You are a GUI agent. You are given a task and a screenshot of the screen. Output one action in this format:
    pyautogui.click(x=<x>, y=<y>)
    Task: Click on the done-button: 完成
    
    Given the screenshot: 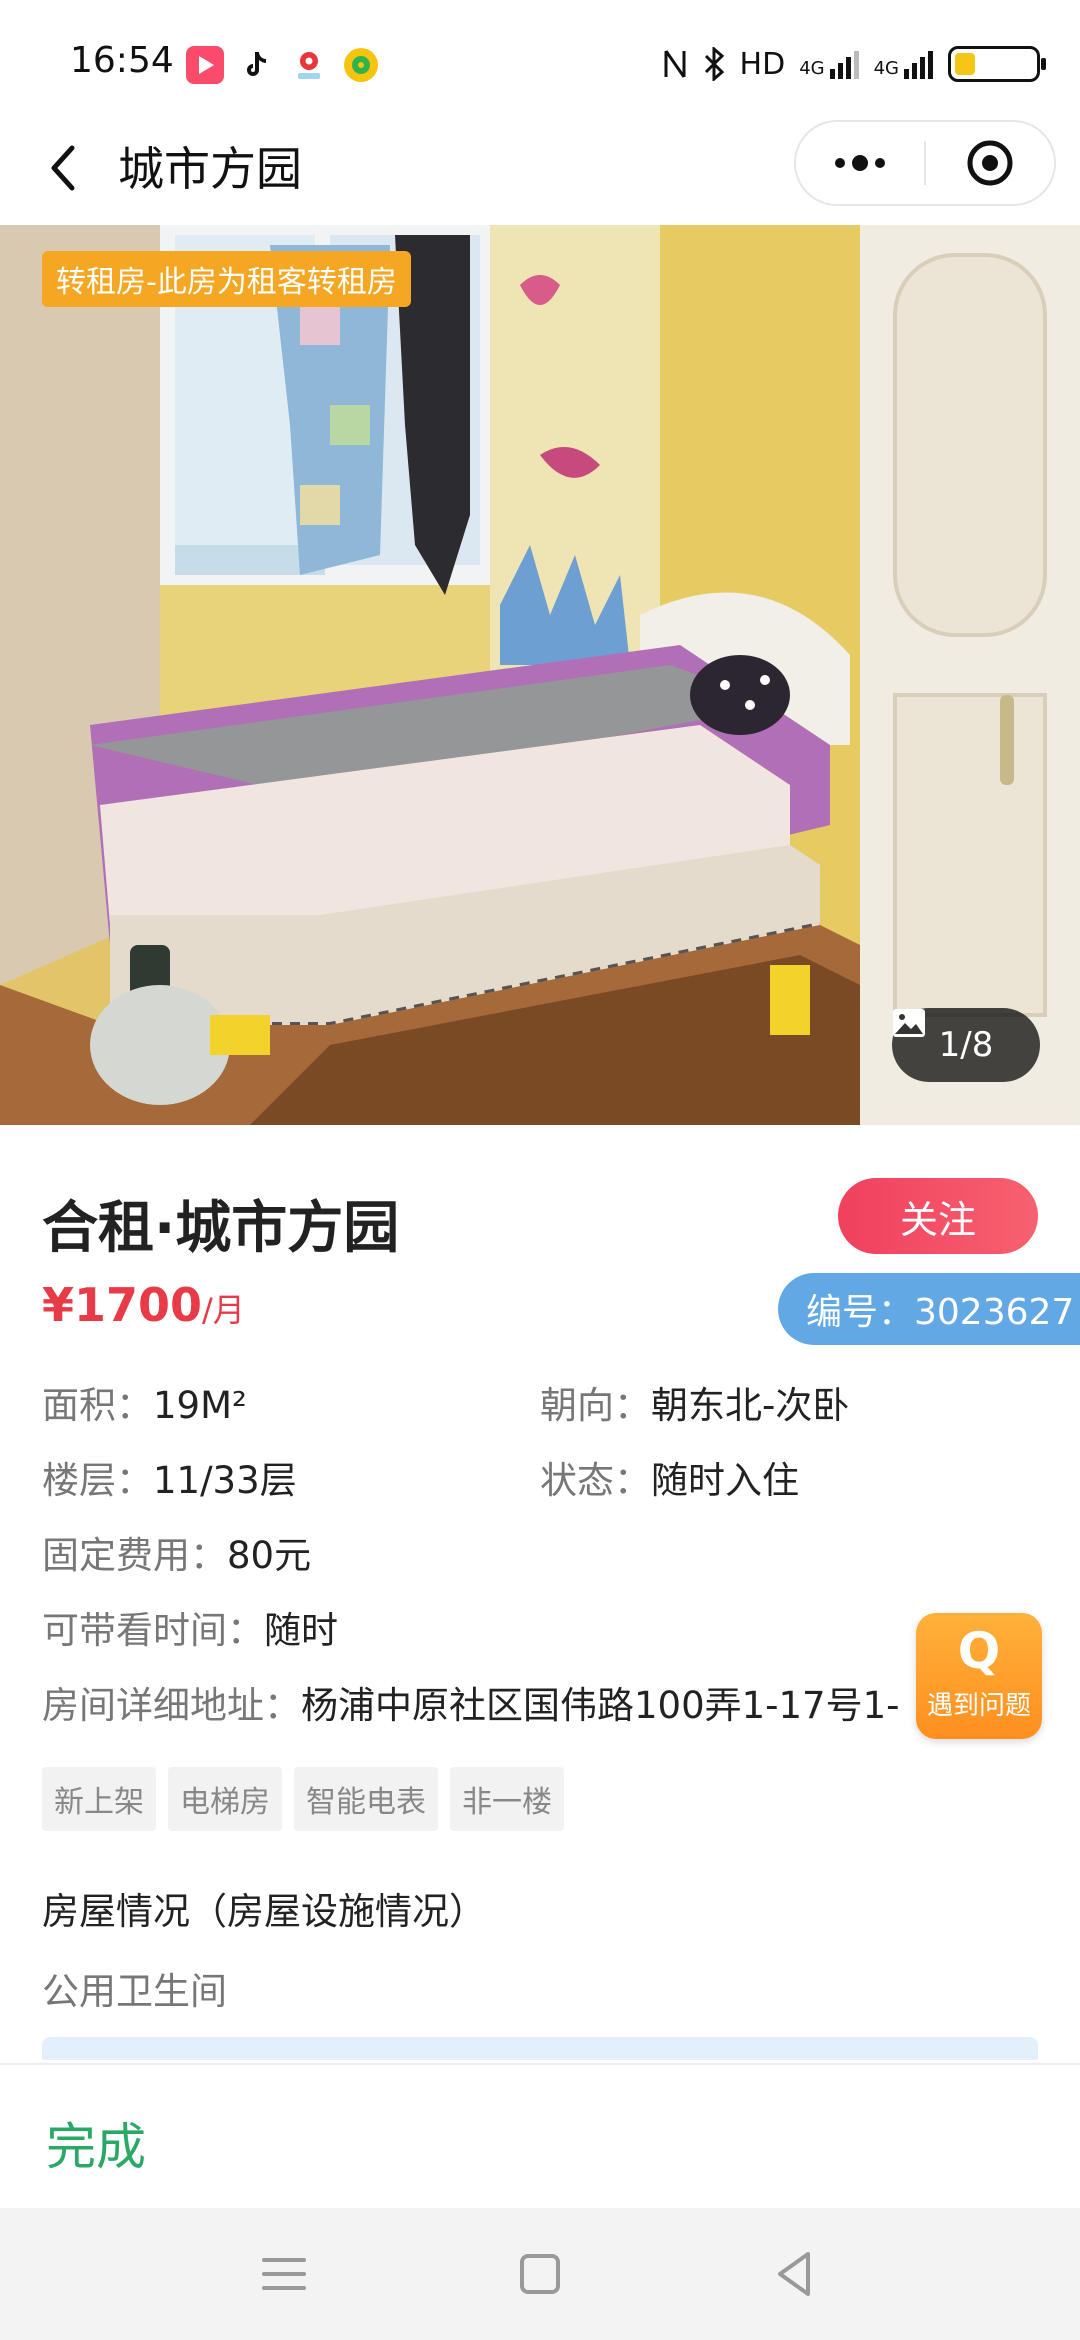 What is the action you would take?
    pyautogui.click(x=96, y=2143)
    